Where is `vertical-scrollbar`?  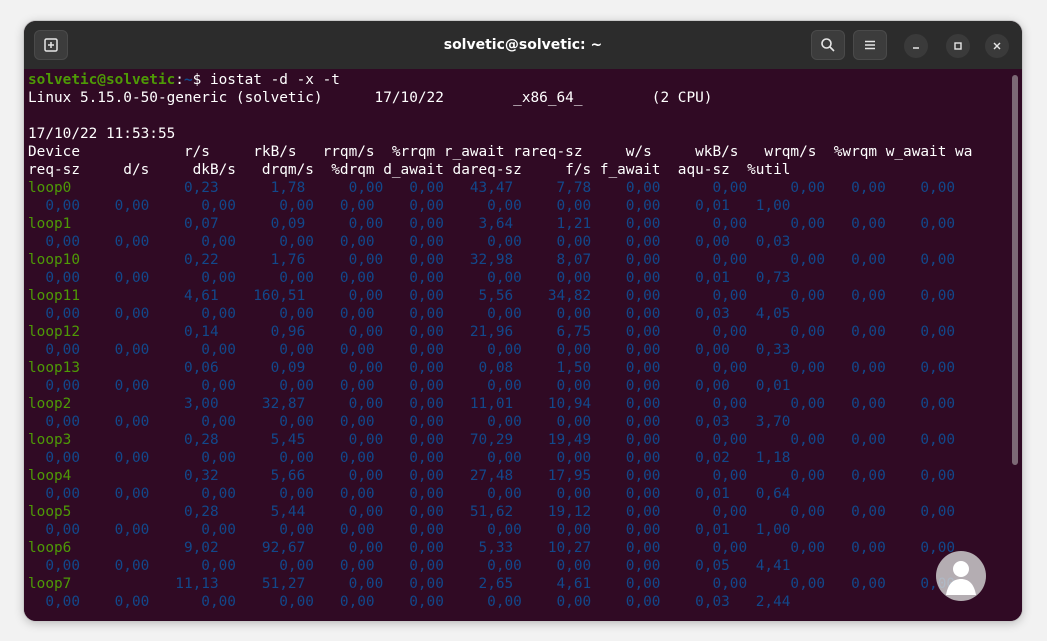 vertical-scrollbar is located at coordinates (1015, 270).